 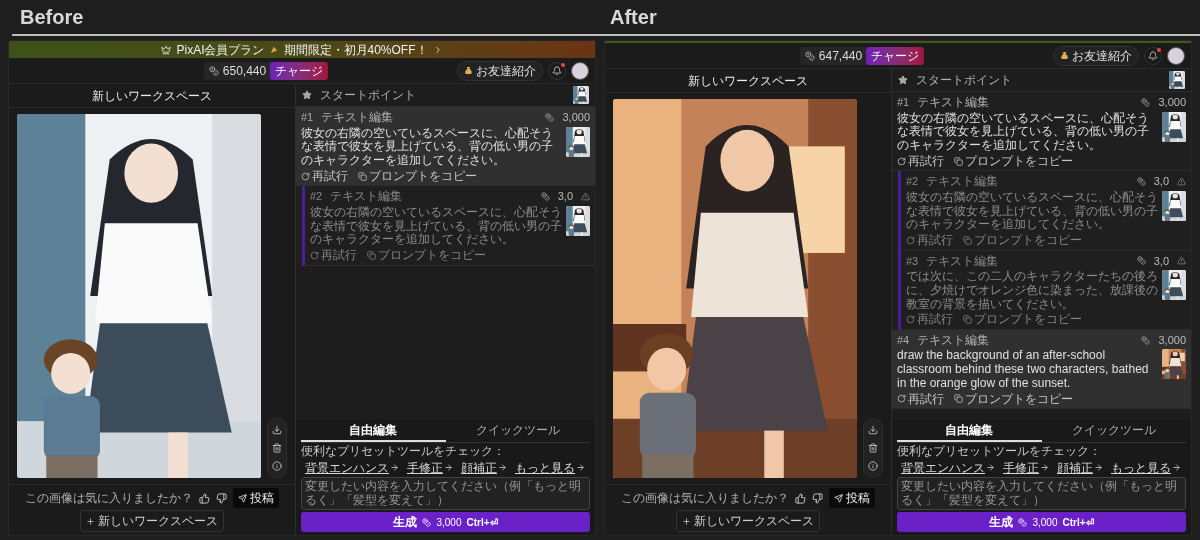 I want to click on promo-banner: PixAI会員プラン 期間限定・初月40%OFF！, so click(x=302, y=49).